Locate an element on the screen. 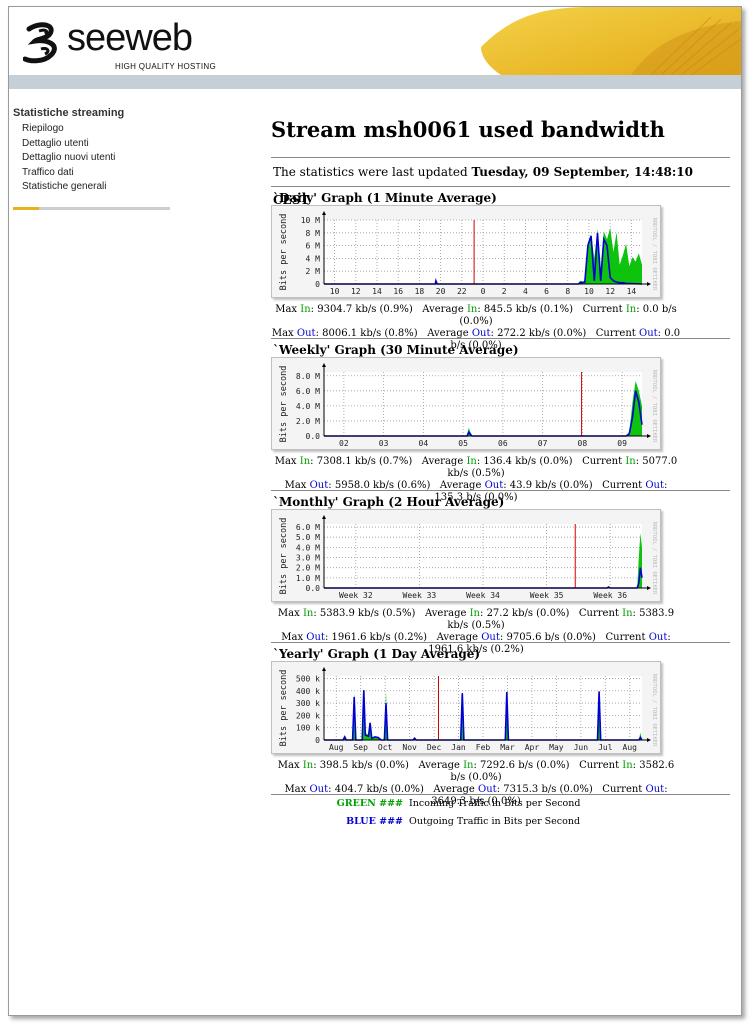 This screenshot has height=1025, width=750. x-tick-label: 2 is located at coordinates (504, 291).